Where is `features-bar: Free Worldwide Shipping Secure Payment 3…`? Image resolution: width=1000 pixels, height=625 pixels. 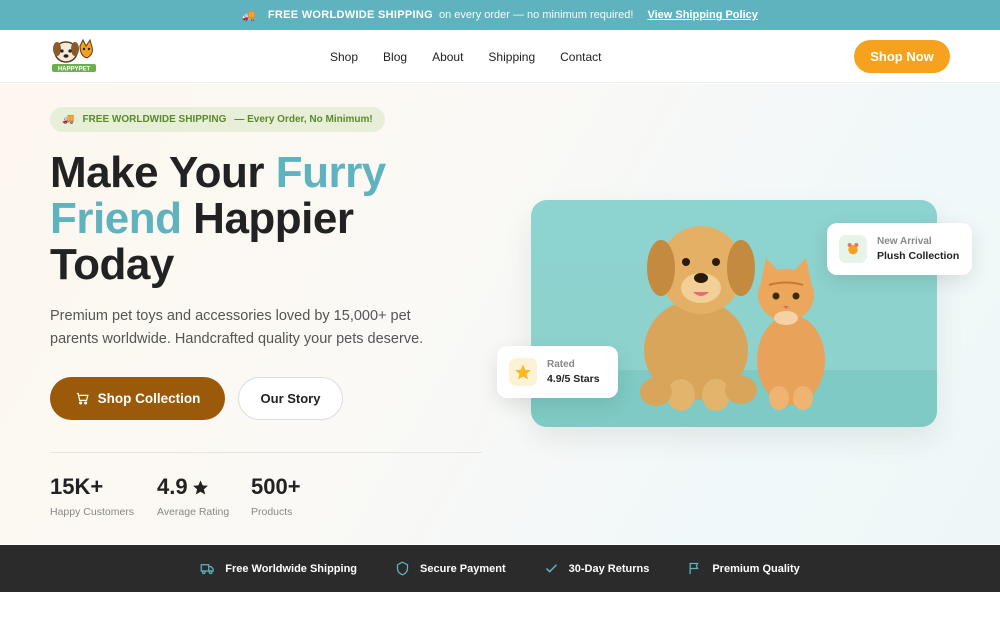 features-bar: Free Worldwide Shipping Secure Payment 3… is located at coordinates (500, 568).